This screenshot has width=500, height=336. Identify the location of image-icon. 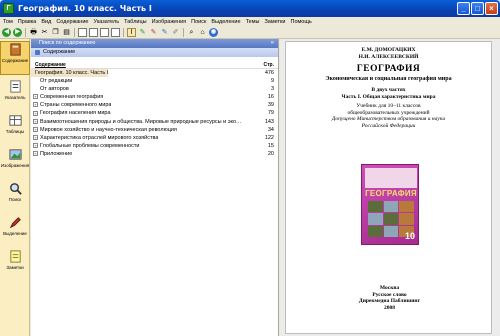
(15, 154).